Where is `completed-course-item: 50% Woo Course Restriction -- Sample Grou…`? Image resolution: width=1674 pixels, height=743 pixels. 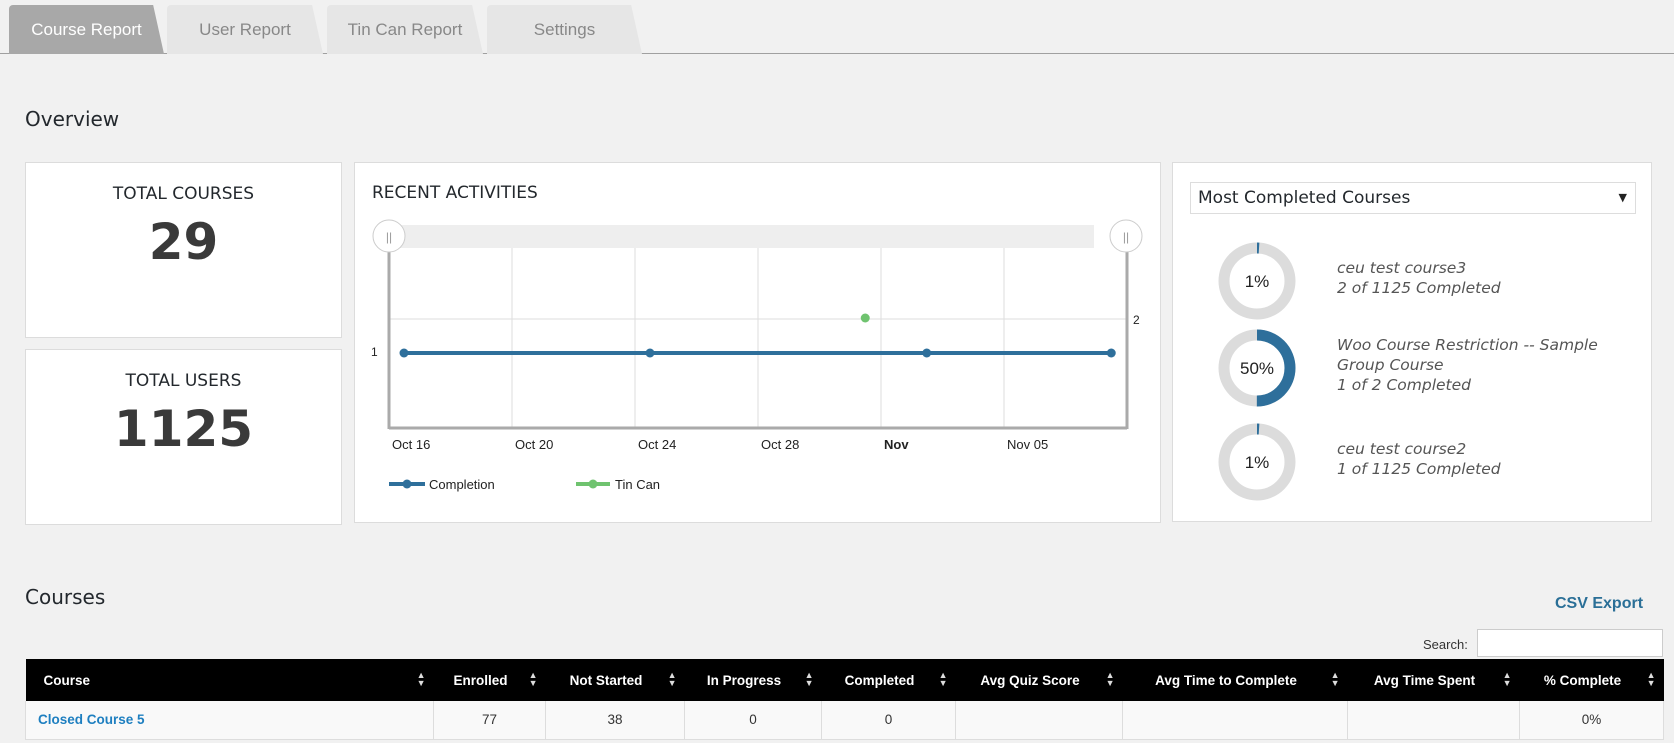 completed-course-item: 50% Woo Course Restriction -- Sample Grou… is located at coordinates (1412, 368).